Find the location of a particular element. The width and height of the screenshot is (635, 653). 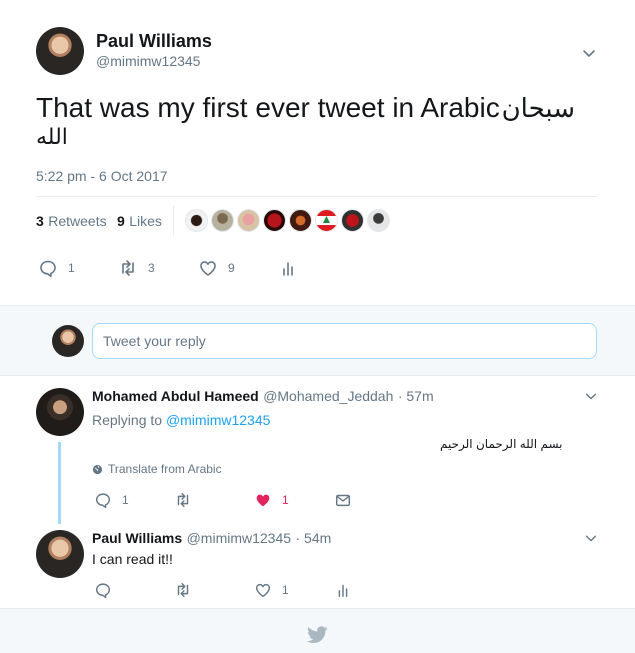

globe-icon is located at coordinates (97, 469).